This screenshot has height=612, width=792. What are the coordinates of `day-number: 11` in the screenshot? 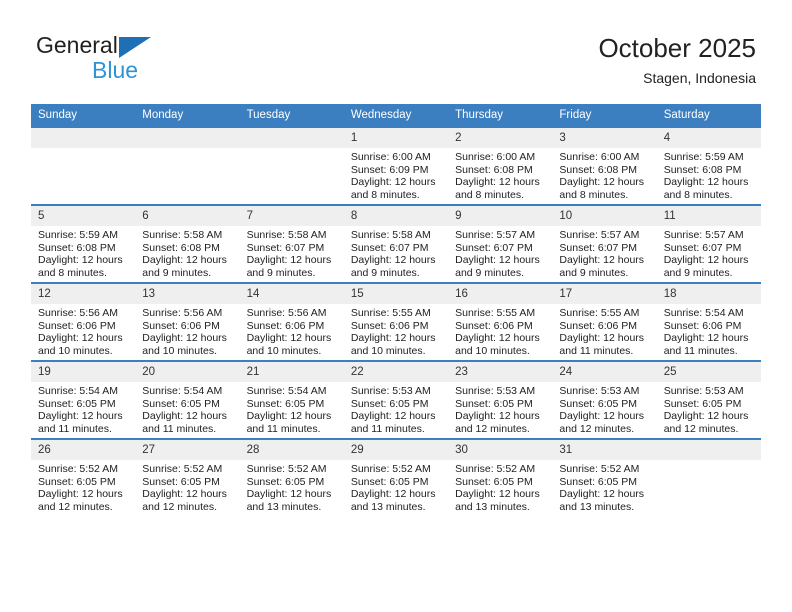 It's located at (708, 216).